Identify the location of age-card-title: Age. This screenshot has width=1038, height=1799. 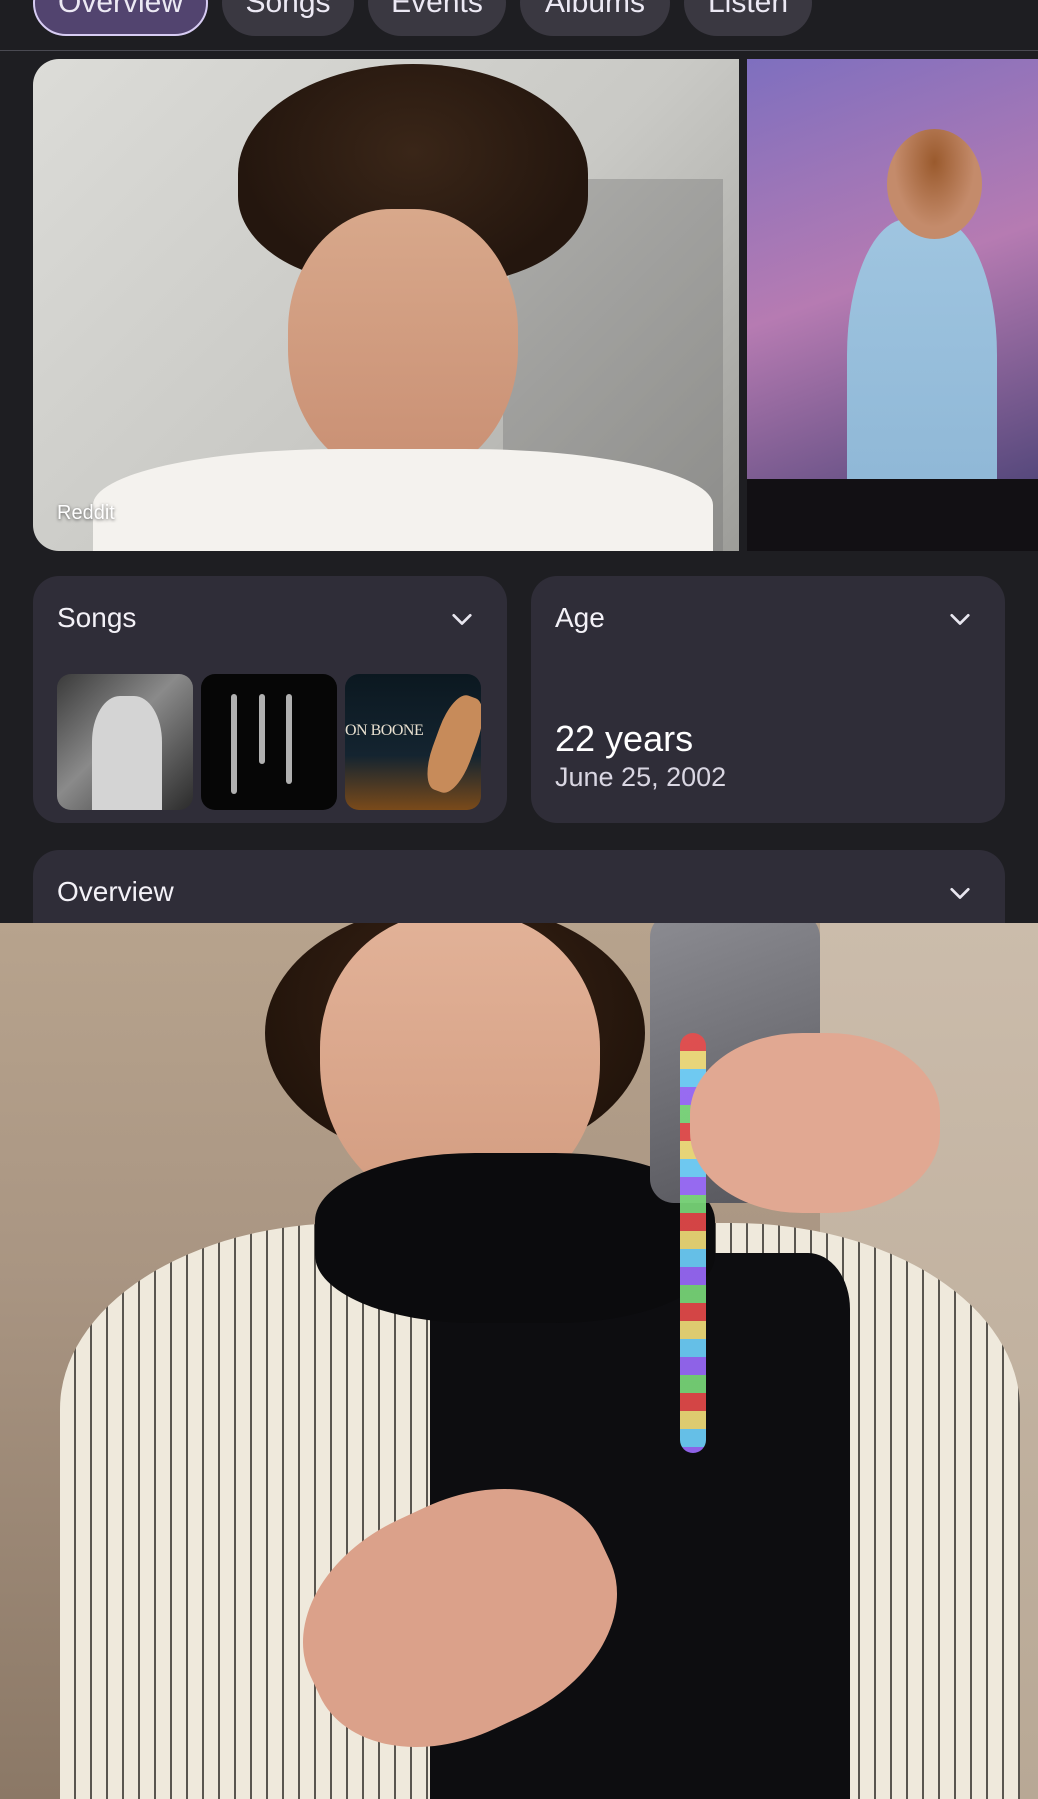
(580, 617).